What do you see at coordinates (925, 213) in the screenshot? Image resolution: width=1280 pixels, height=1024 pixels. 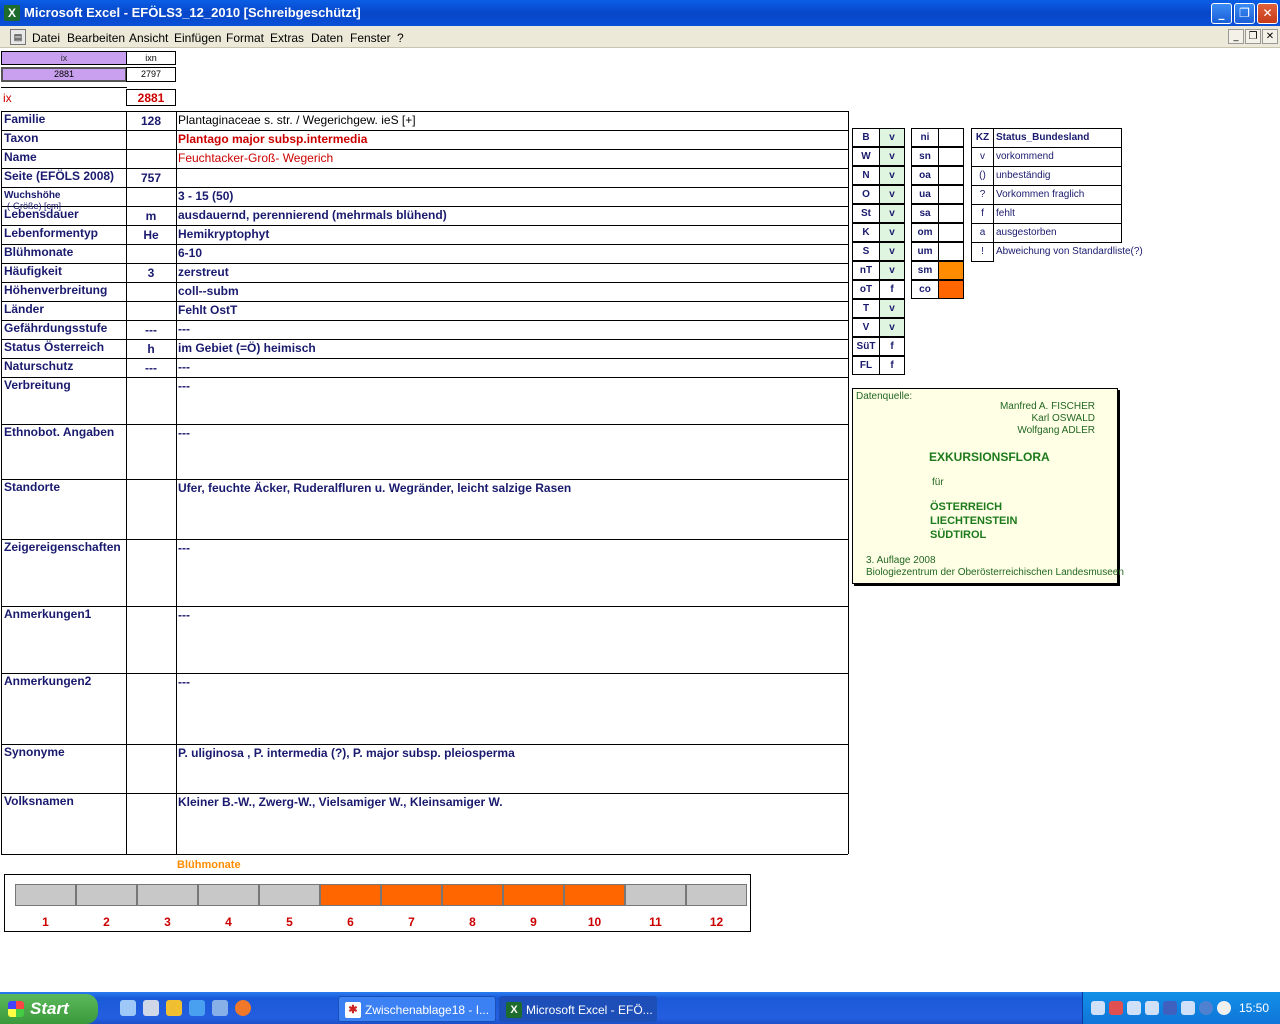 I see `region-code-5: sa` at bounding box center [925, 213].